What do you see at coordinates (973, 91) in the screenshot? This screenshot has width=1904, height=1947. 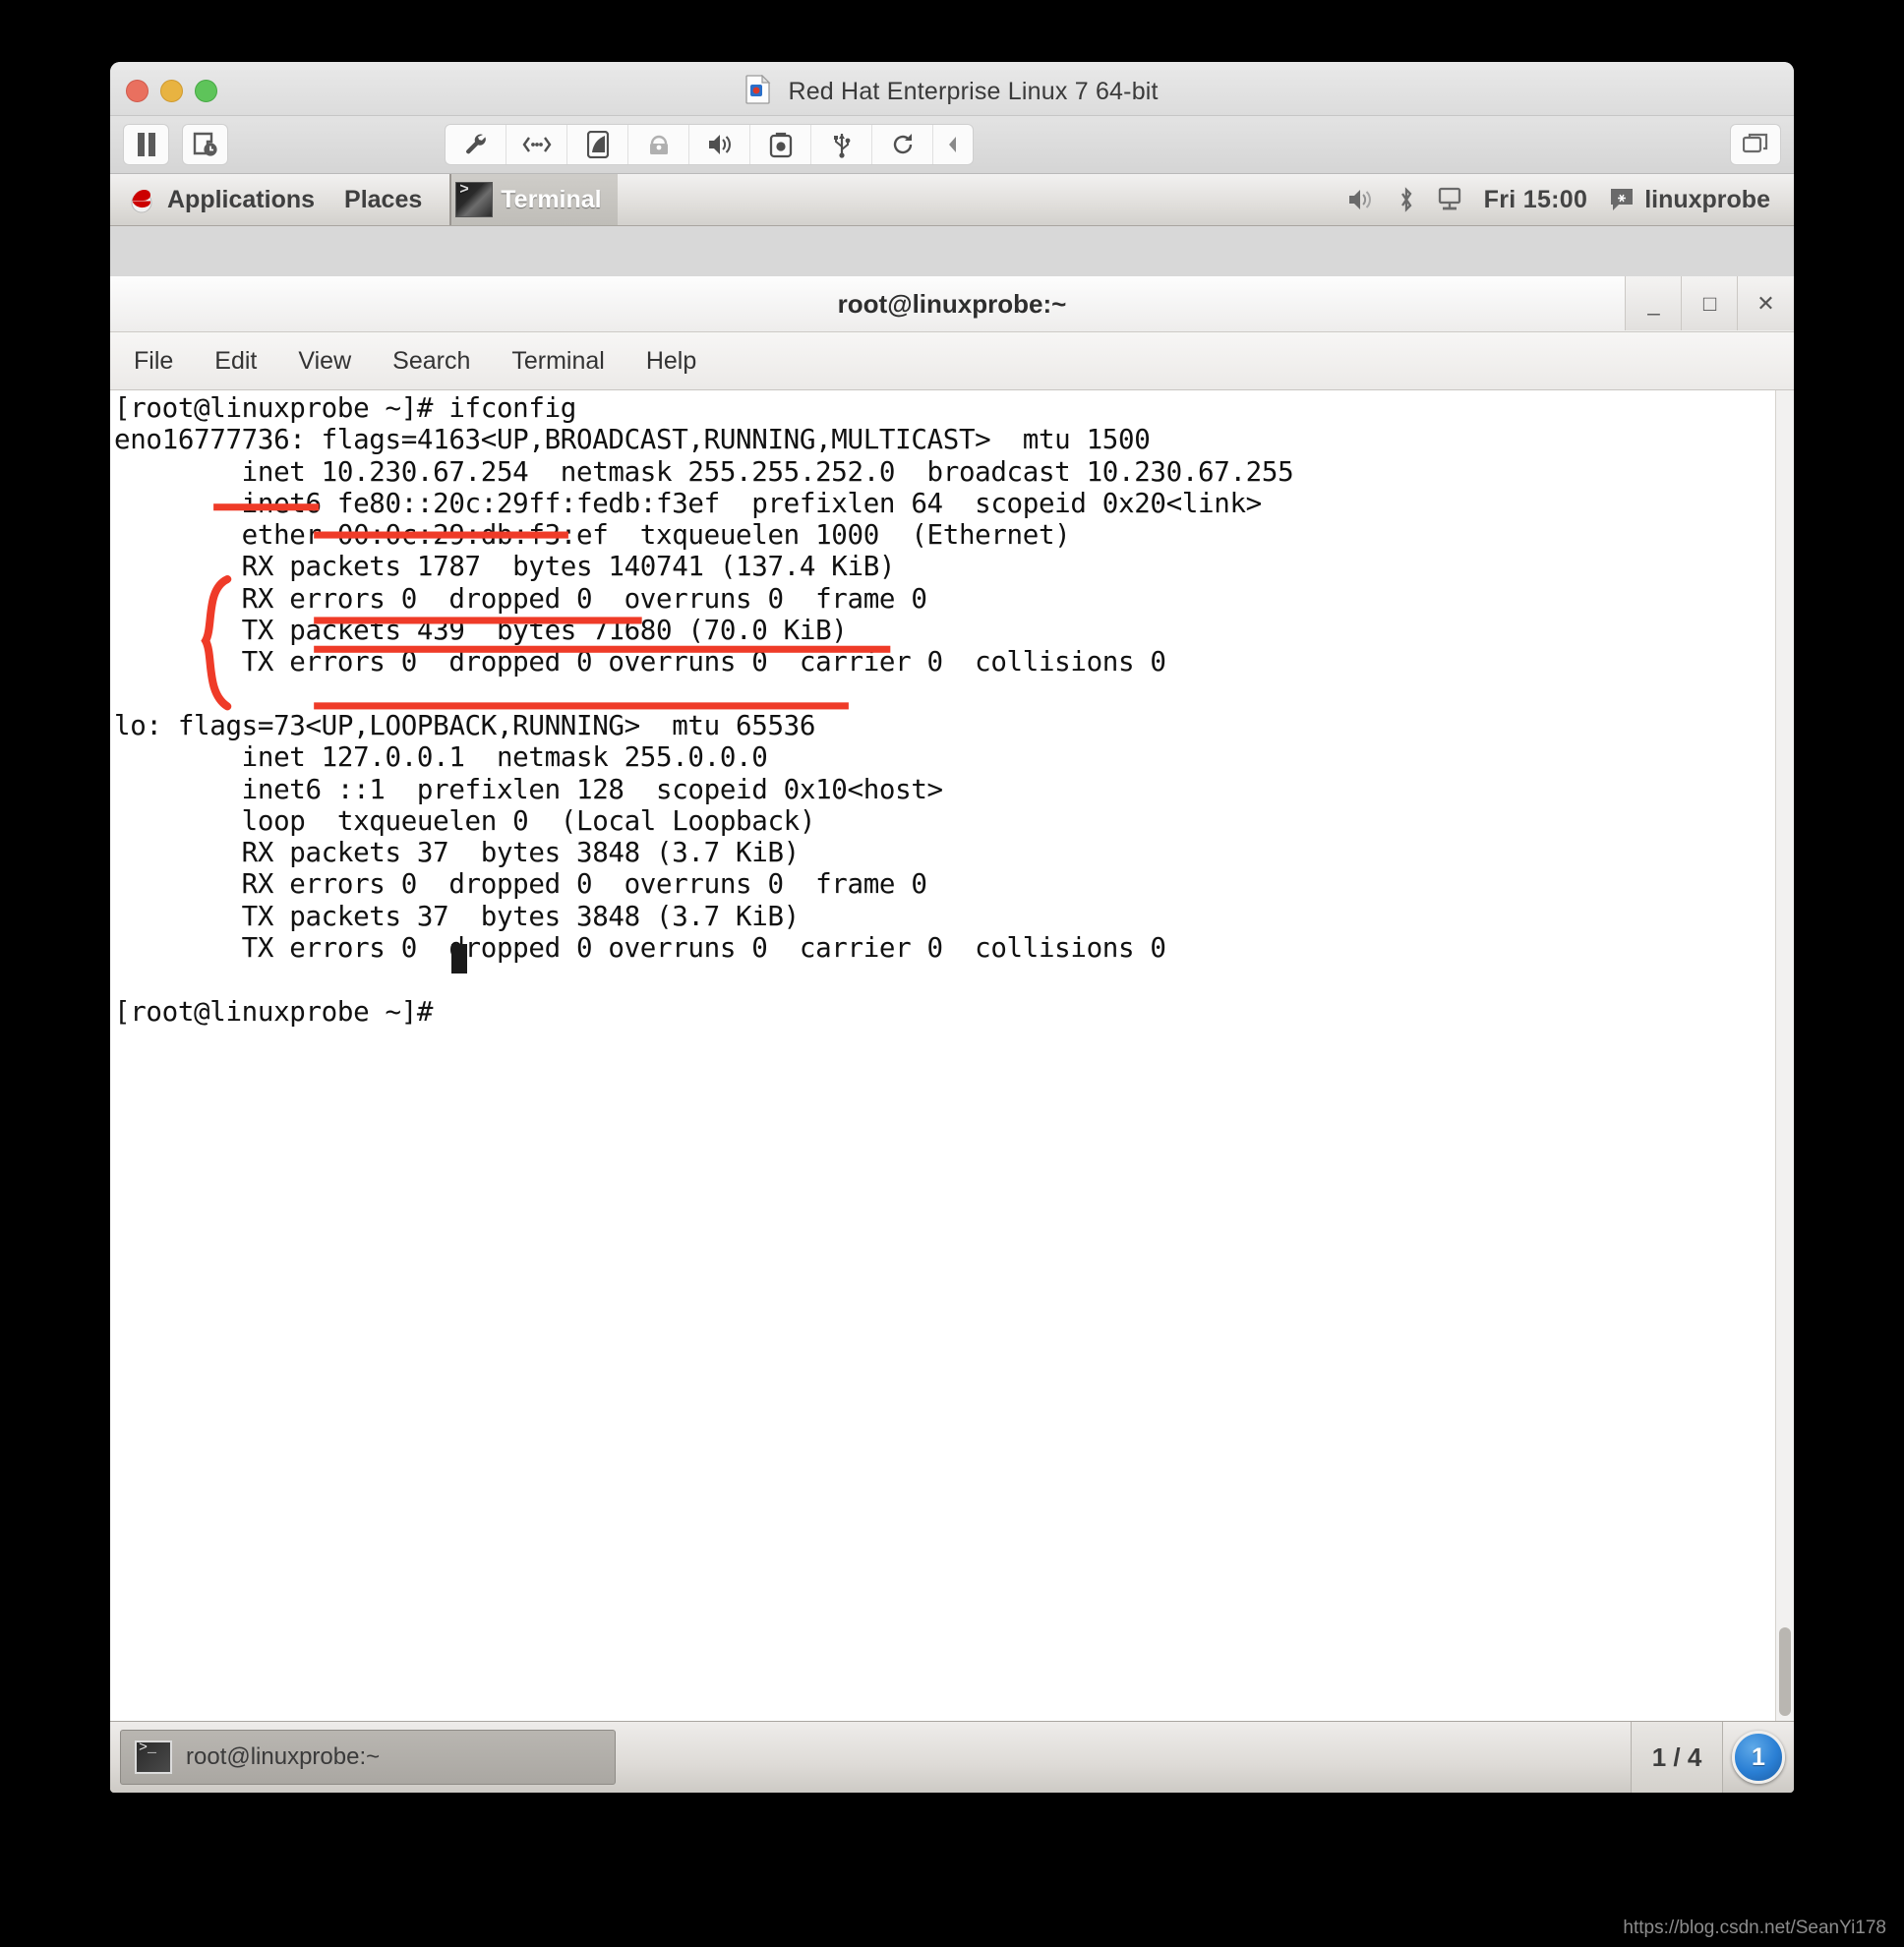 I see `vm-title-label: Red Hat Enterprise Linux 7 64-bit` at bounding box center [973, 91].